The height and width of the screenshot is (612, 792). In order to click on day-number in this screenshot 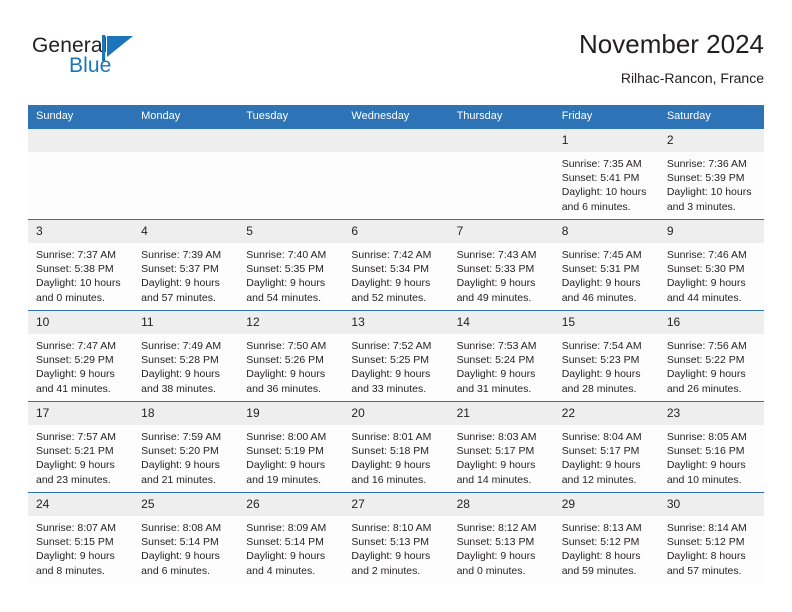, I will do `click(291, 140)`.